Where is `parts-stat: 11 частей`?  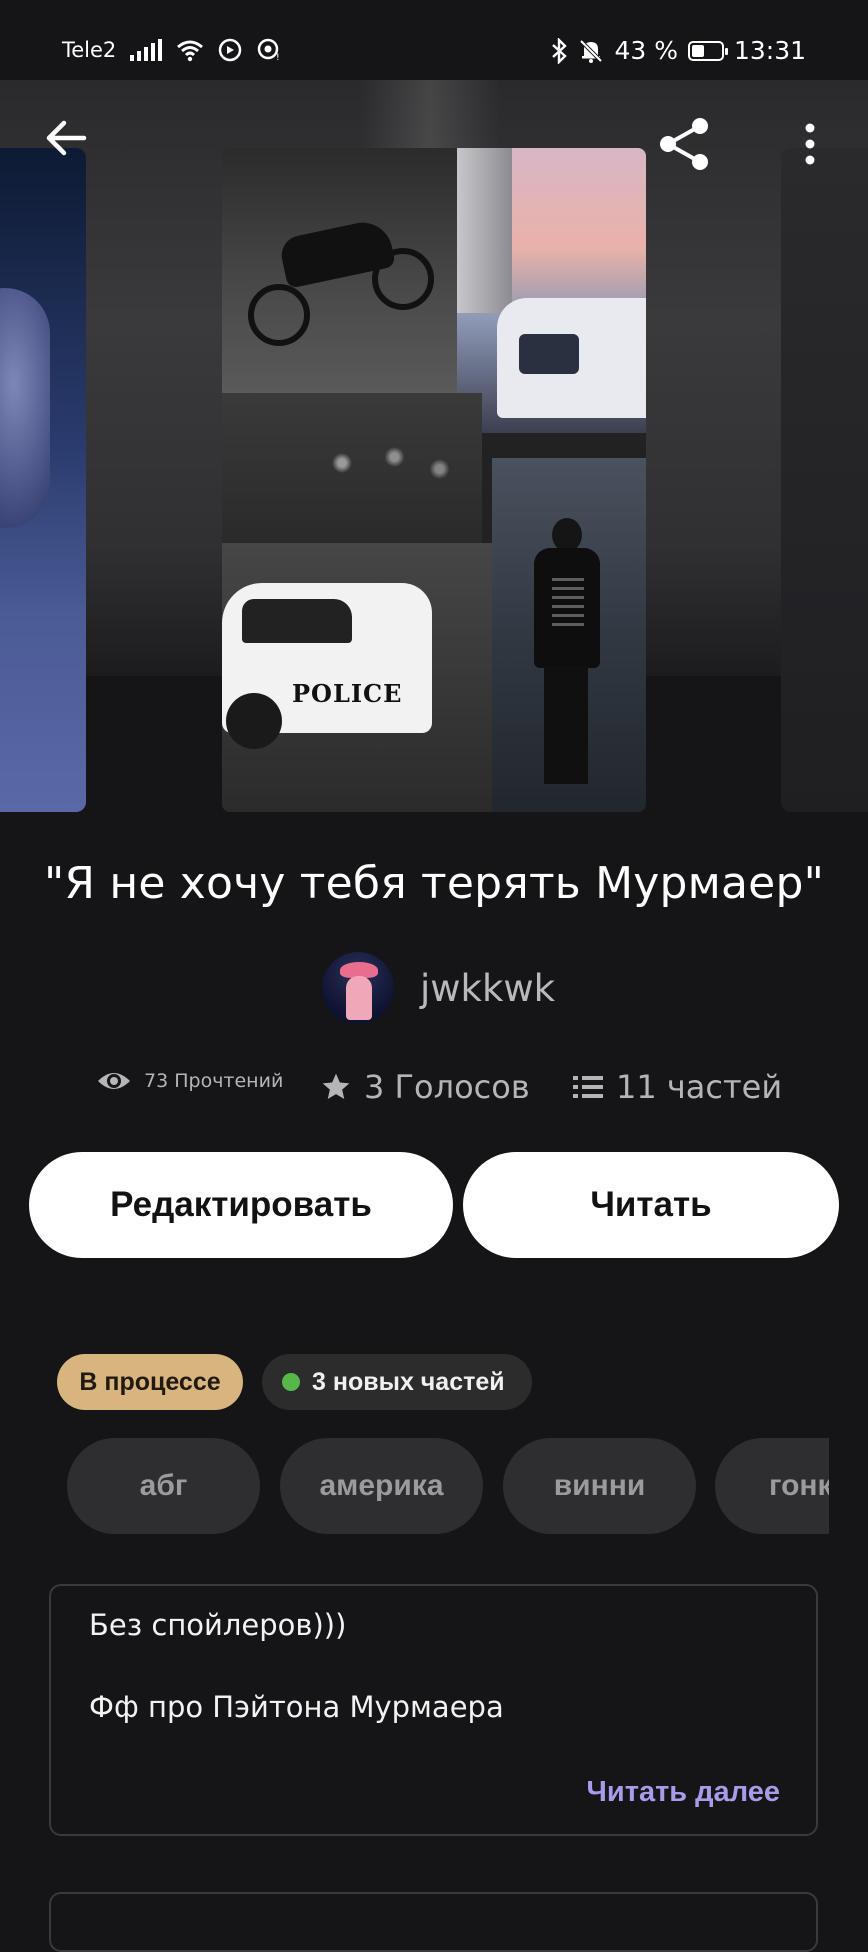
parts-stat: 11 частей is located at coordinates (677, 1087).